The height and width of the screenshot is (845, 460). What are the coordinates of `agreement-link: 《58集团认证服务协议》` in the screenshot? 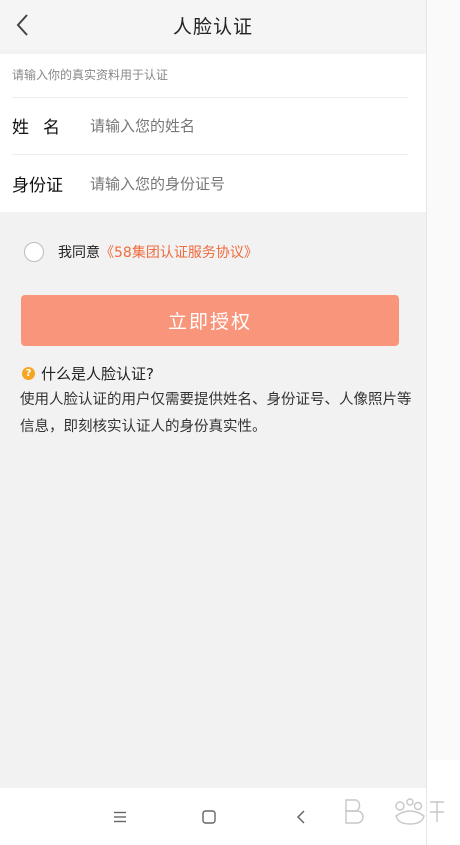 It's located at (179, 252).